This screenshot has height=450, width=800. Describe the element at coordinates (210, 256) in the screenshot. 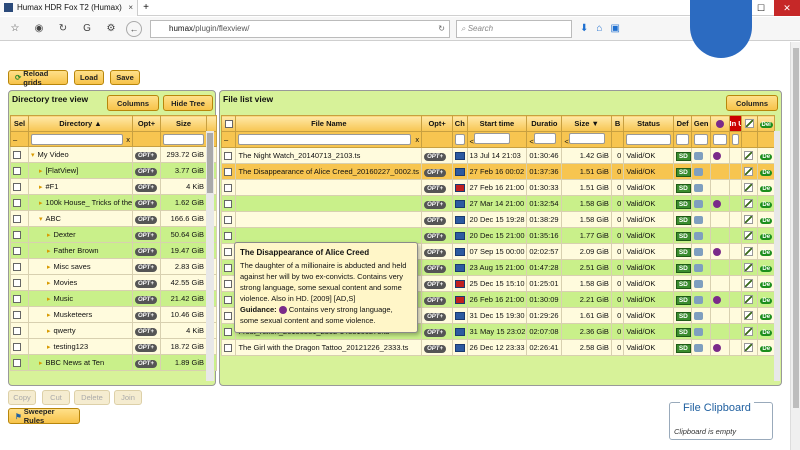

I see `dir-scrollbar` at that location.